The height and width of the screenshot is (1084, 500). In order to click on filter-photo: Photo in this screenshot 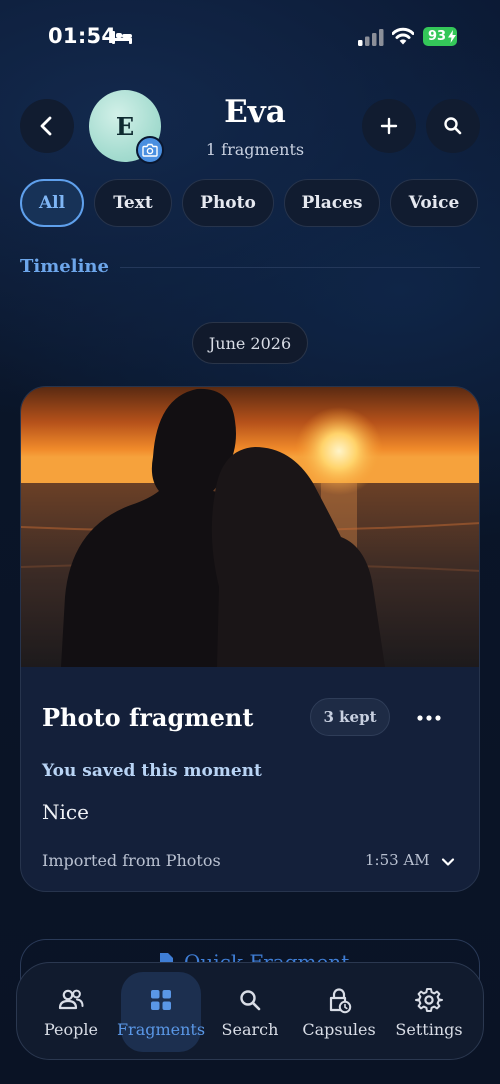, I will do `click(228, 203)`.